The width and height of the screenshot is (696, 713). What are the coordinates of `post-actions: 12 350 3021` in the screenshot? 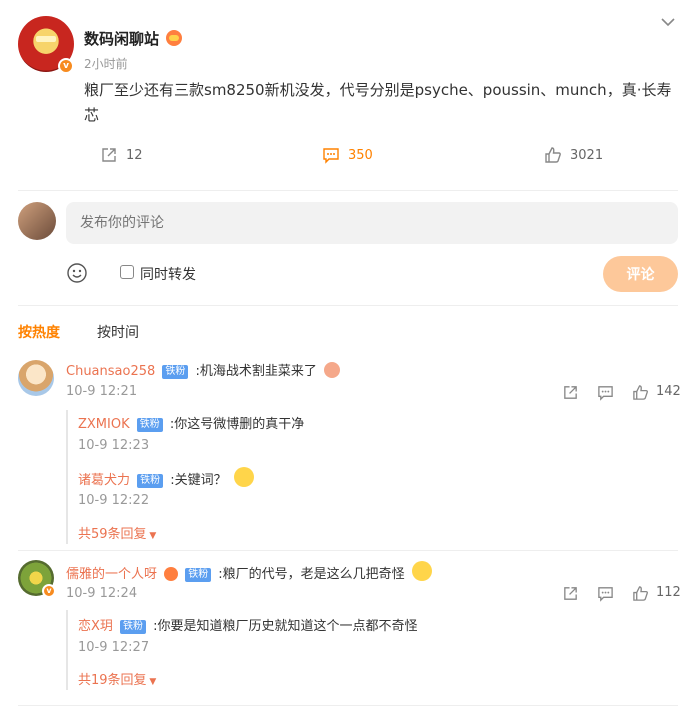 It's located at (348, 159).